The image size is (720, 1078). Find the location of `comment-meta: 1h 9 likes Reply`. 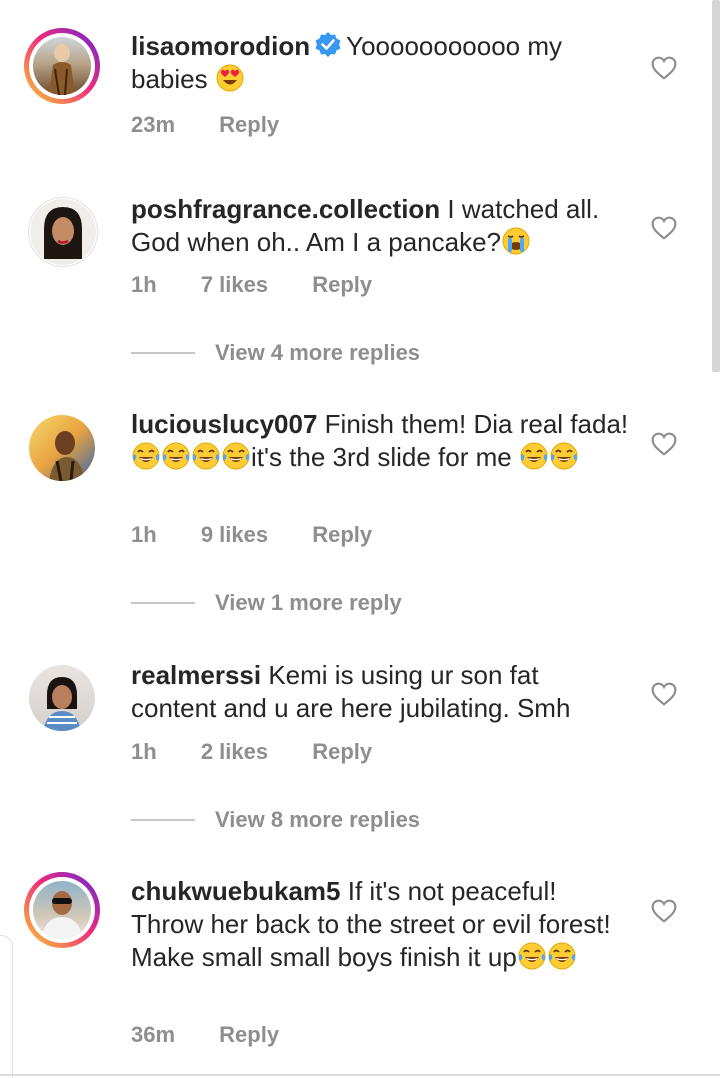

comment-meta: 1h 9 likes Reply is located at coordinates (251, 535).